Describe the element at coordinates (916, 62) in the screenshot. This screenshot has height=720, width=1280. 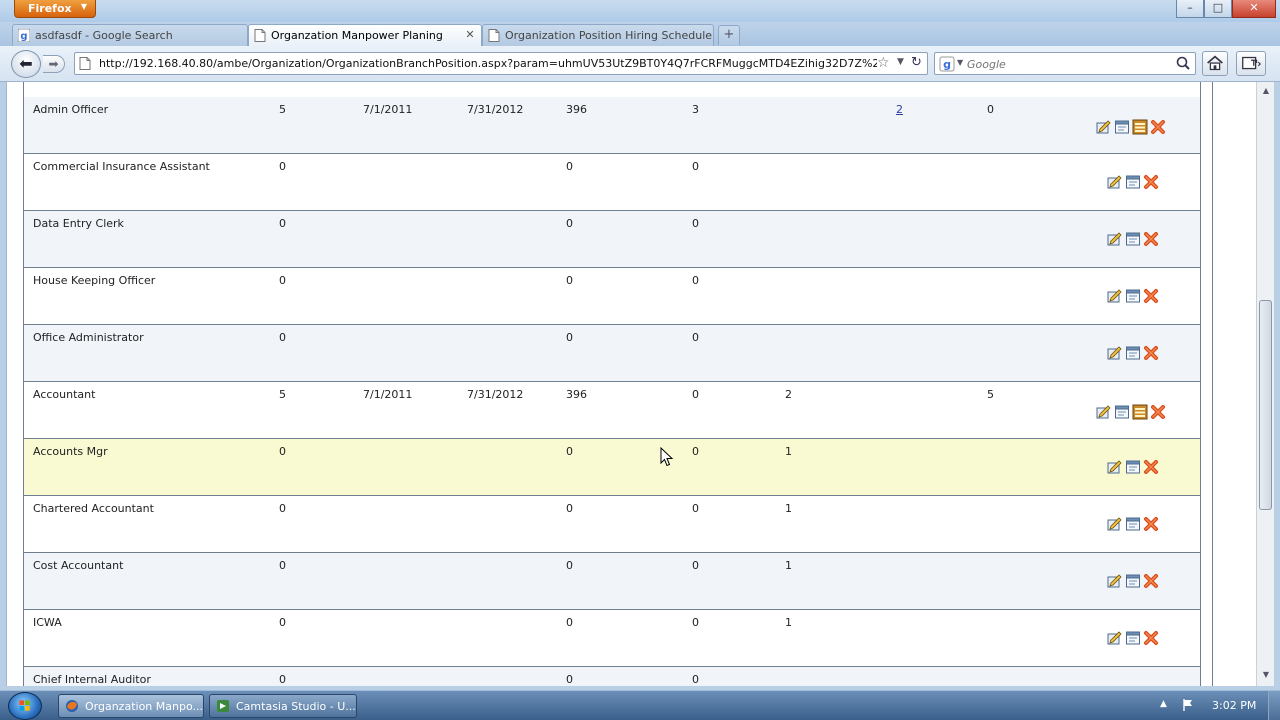
I see `reload-icon: ↻` at that location.